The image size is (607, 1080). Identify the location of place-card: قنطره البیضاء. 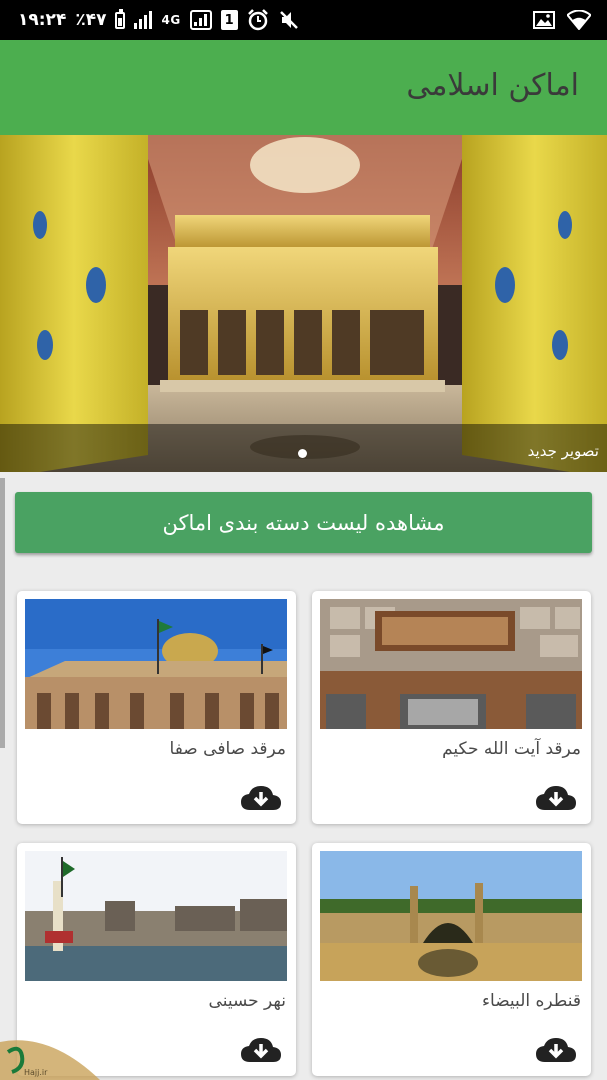
(451, 959).